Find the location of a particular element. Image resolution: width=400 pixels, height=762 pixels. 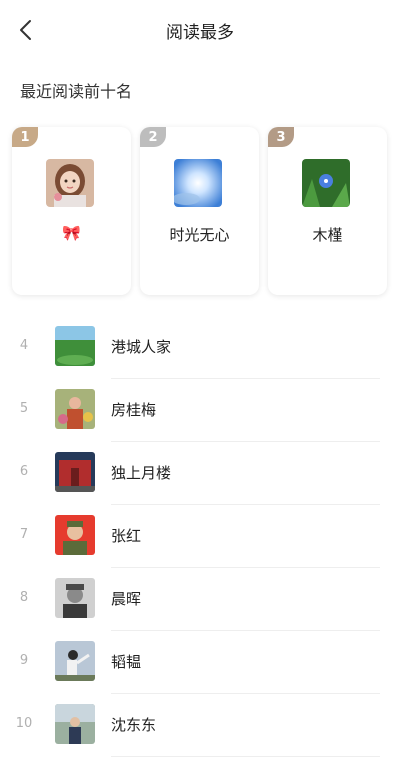

user-name: 沈东东 is located at coordinates (134, 725).